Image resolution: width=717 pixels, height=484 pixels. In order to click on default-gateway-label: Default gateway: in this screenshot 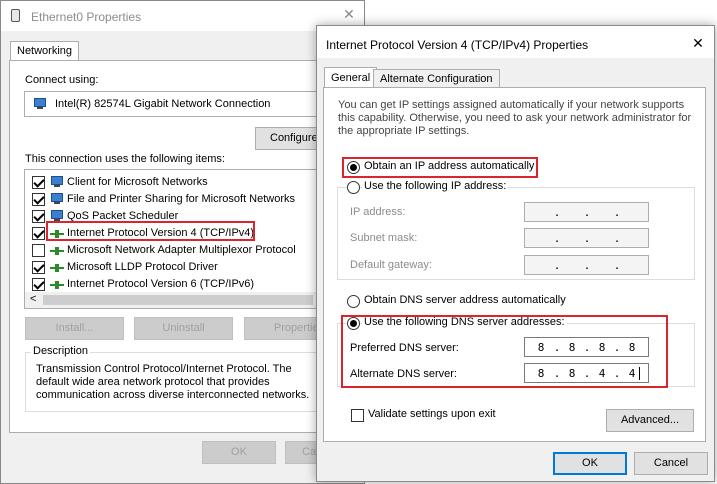, I will do `click(391, 265)`.